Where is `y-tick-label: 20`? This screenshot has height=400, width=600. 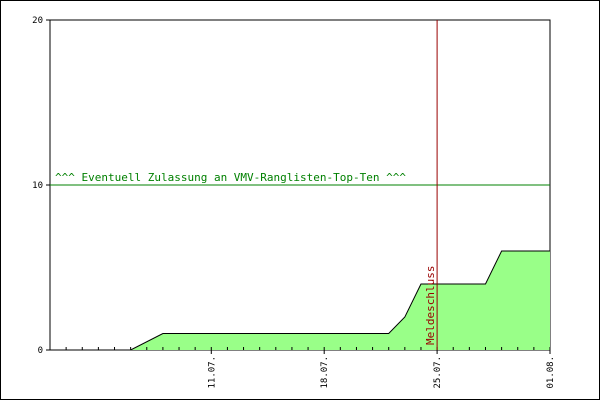
y-tick-label: 20 is located at coordinates (37, 21).